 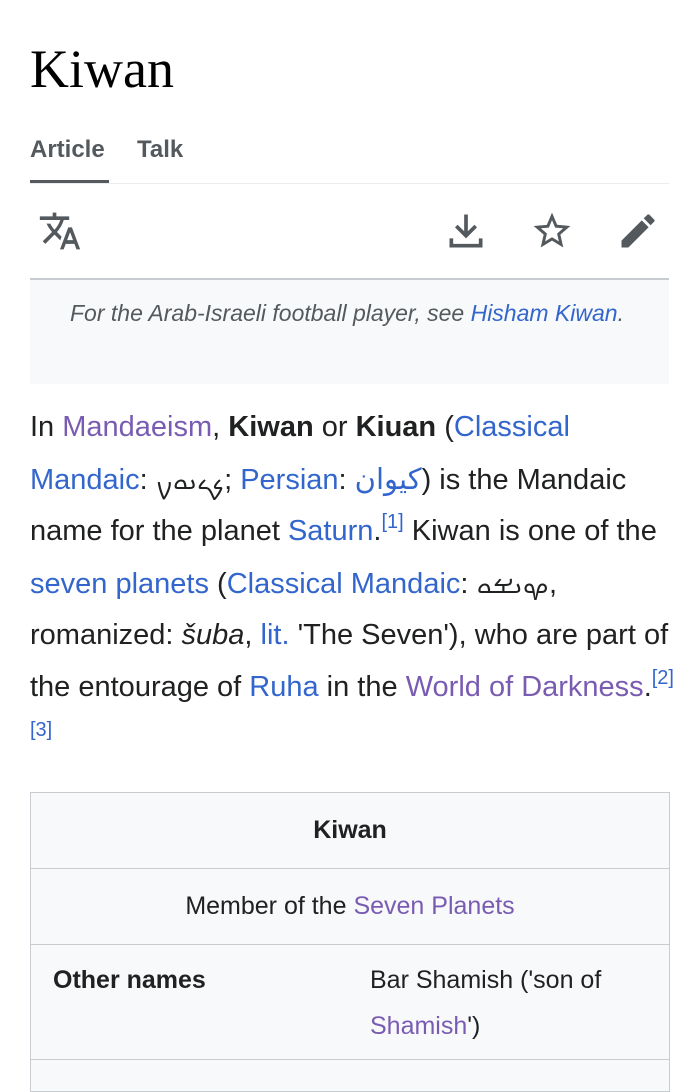 What do you see at coordinates (552, 231) in the screenshot?
I see `star-icon` at bounding box center [552, 231].